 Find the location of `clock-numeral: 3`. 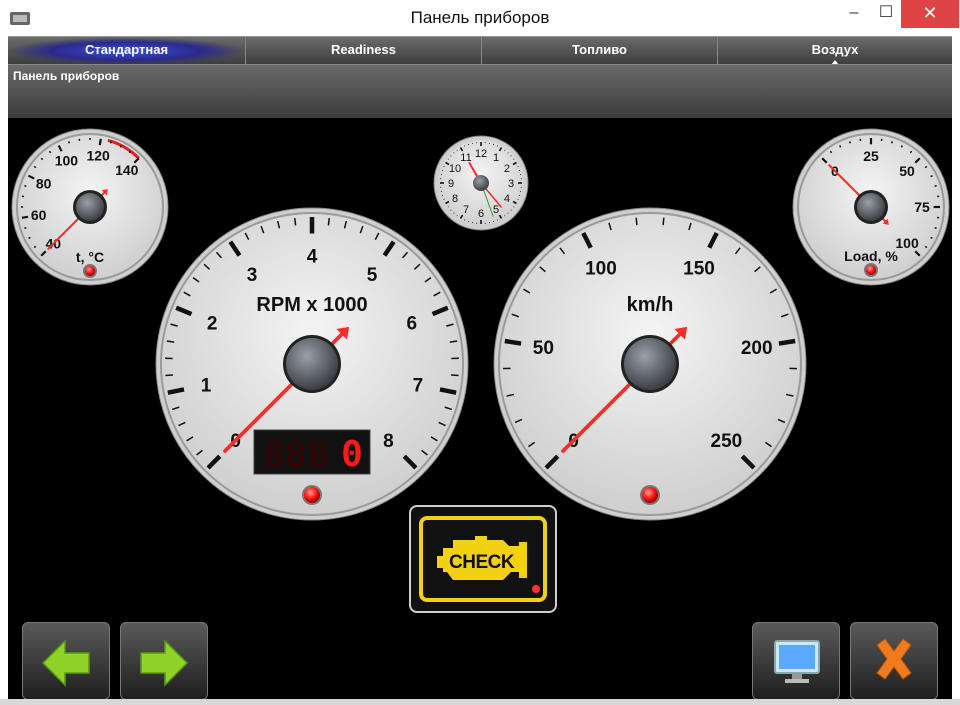

clock-numeral: 3 is located at coordinates (511, 184).